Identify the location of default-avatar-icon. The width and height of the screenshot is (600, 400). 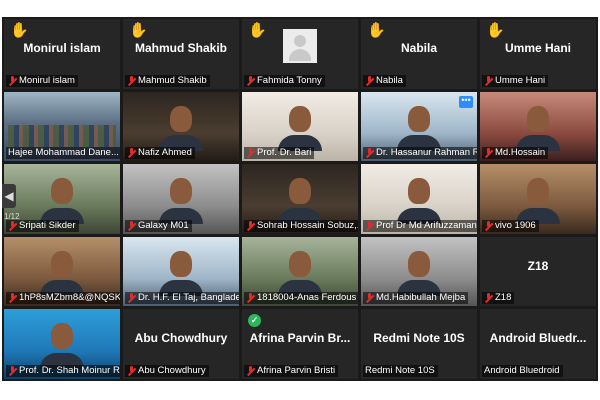
(300, 46).